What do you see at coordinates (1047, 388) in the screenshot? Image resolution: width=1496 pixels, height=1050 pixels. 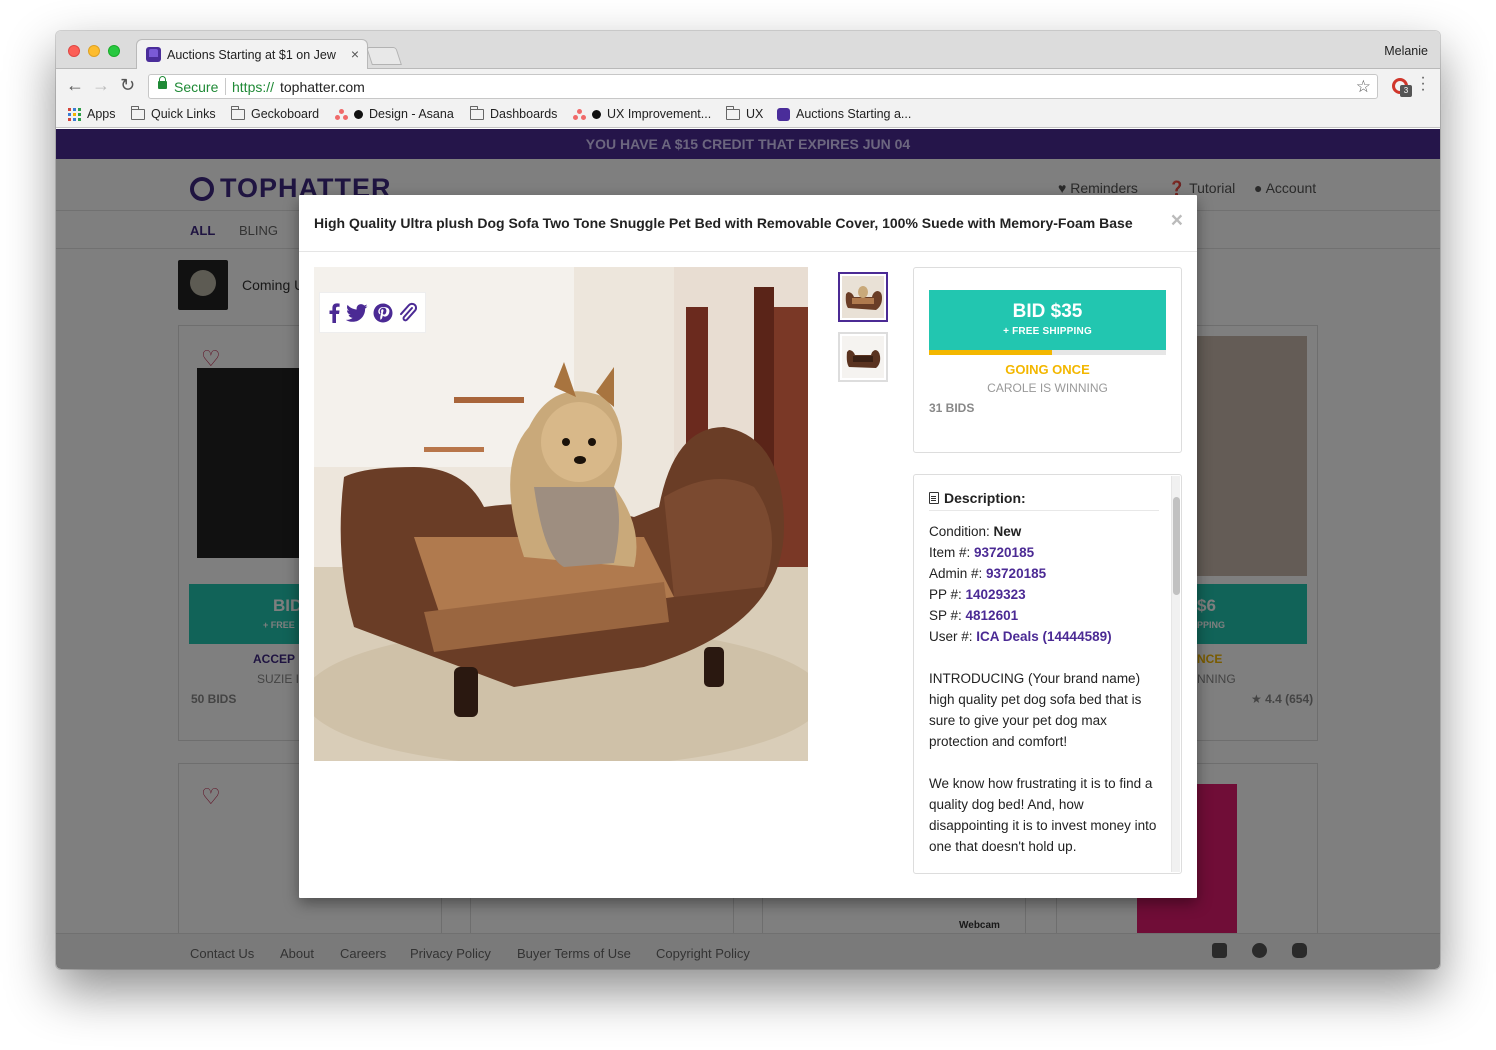 I see `winner-label: CAROLE IS WINNING` at bounding box center [1047, 388].